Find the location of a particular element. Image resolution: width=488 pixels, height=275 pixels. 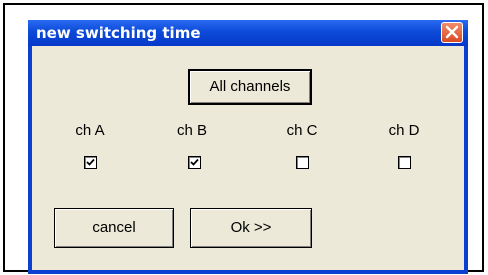

all-channels-button: All channels is located at coordinates (250, 87).